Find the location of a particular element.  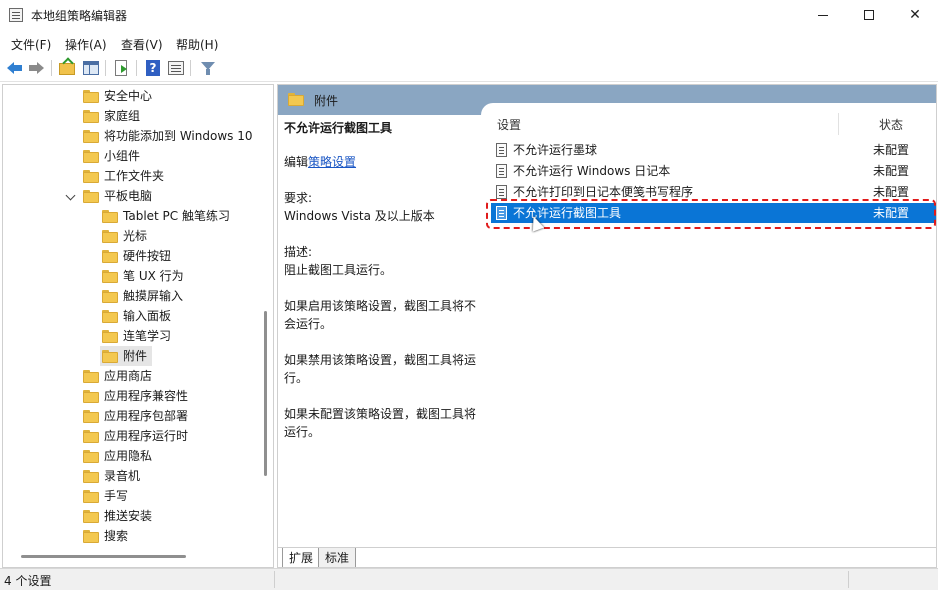

tree-item-label: 手写 is located at coordinates (116, 496).